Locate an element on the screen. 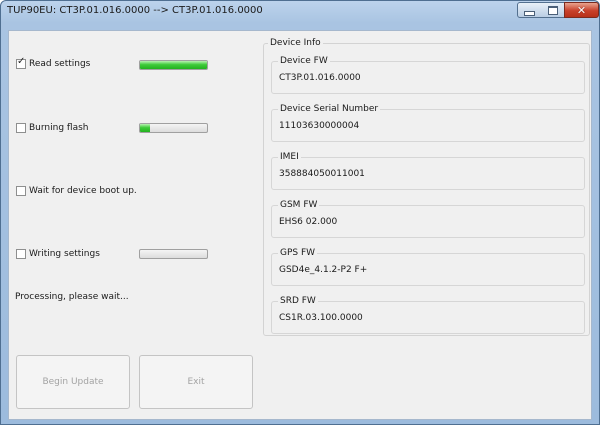 This screenshot has height=425, width=600. gsm-fw-value: EHS6 02.000 is located at coordinates (308, 222).